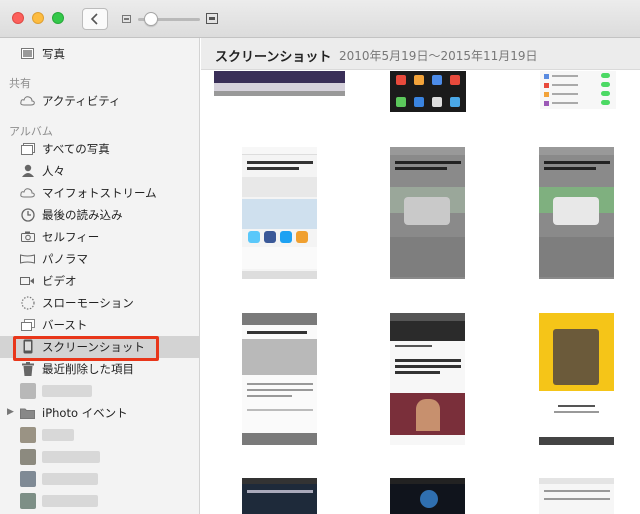 The height and width of the screenshot is (514, 640). Describe the element at coordinates (99, 171) in the screenshot. I see `sidebar-item-people: 人々` at that location.